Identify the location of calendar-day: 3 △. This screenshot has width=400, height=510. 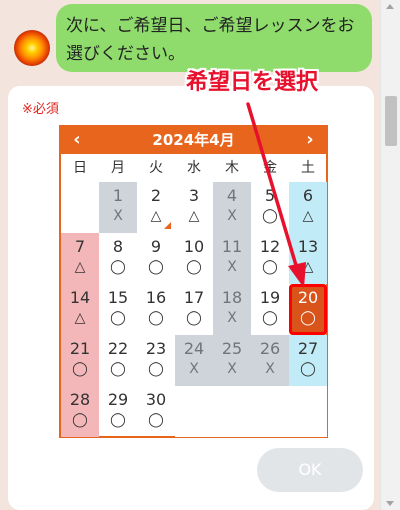
(194, 207).